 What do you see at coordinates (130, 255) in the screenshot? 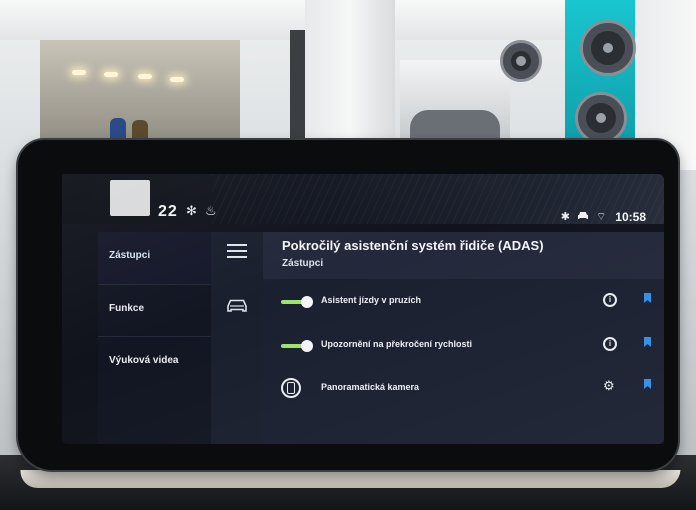
I see `sidebar-item-label: Zástupci` at bounding box center [130, 255].